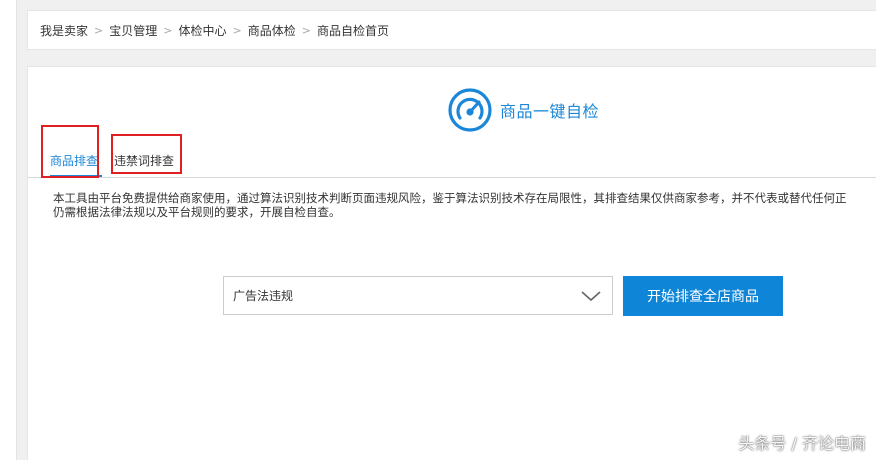  I want to click on hero-header: 商品一键自检, so click(523, 110).